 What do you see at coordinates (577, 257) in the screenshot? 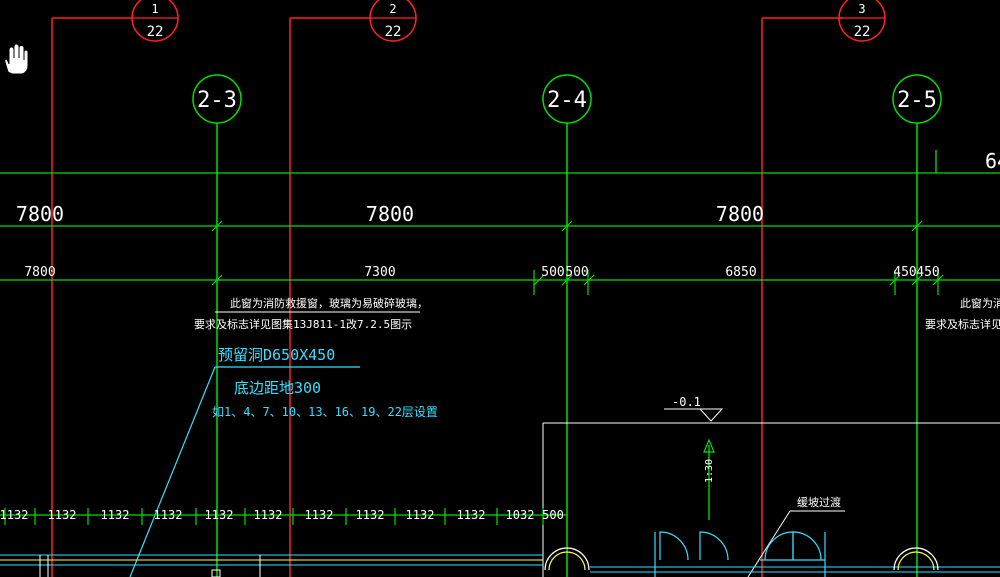
I see `dimension-ticks` at bounding box center [577, 257].